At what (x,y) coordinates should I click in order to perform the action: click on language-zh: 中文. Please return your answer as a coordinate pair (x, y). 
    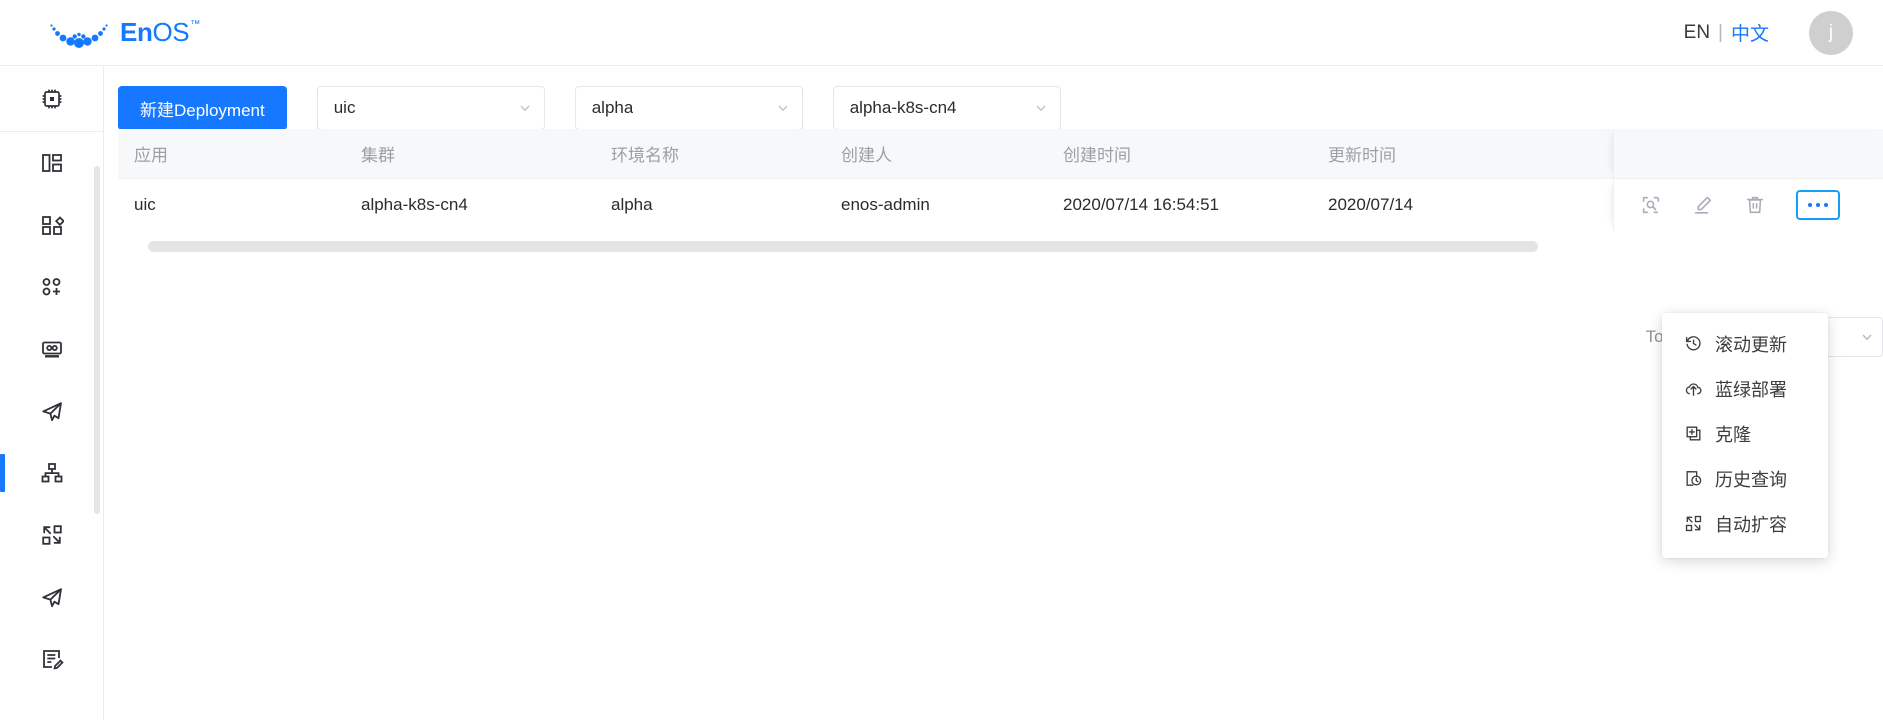
    Looking at the image, I should click on (1750, 32).